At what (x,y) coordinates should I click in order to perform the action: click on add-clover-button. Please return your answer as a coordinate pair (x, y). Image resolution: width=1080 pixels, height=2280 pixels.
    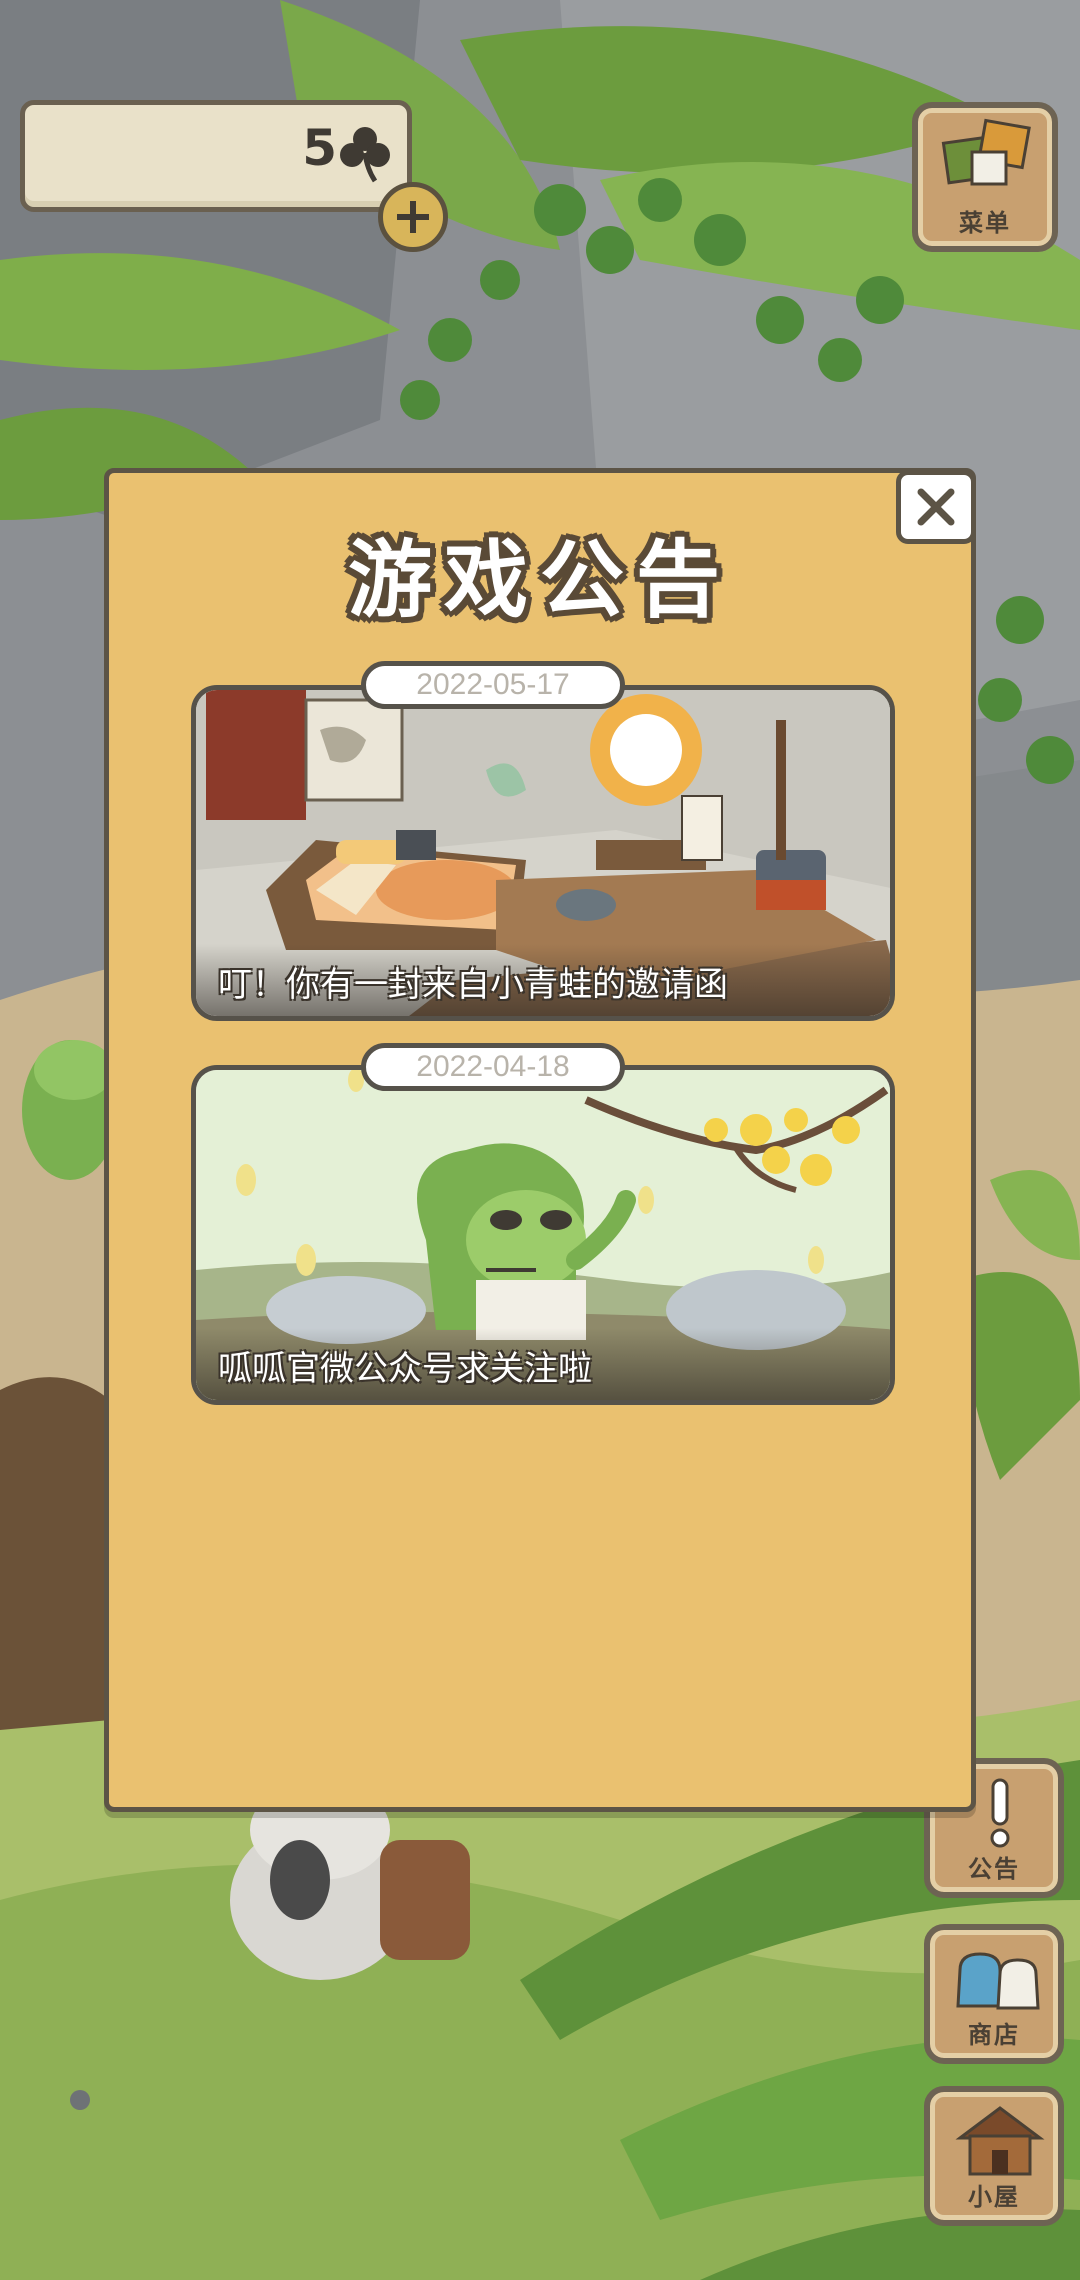
    Looking at the image, I should click on (413, 217).